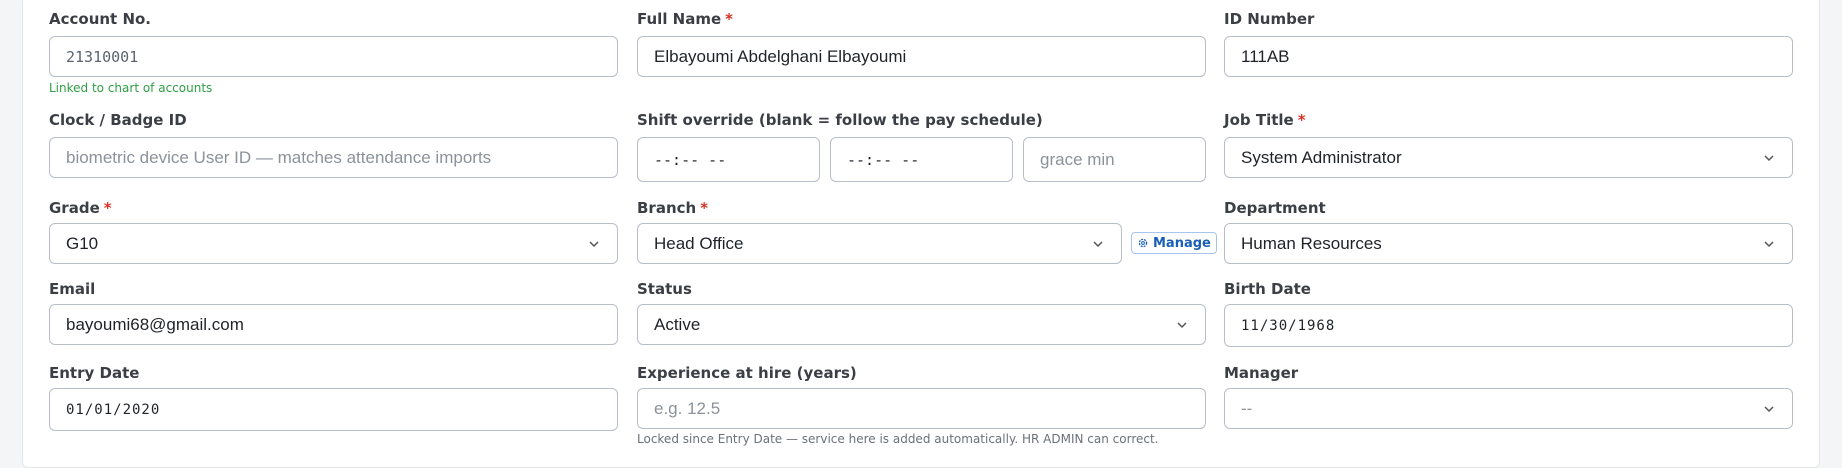 Image resolution: width=1842 pixels, height=468 pixels. Describe the element at coordinates (664, 289) in the screenshot. I see `status-label: Status` at that location.